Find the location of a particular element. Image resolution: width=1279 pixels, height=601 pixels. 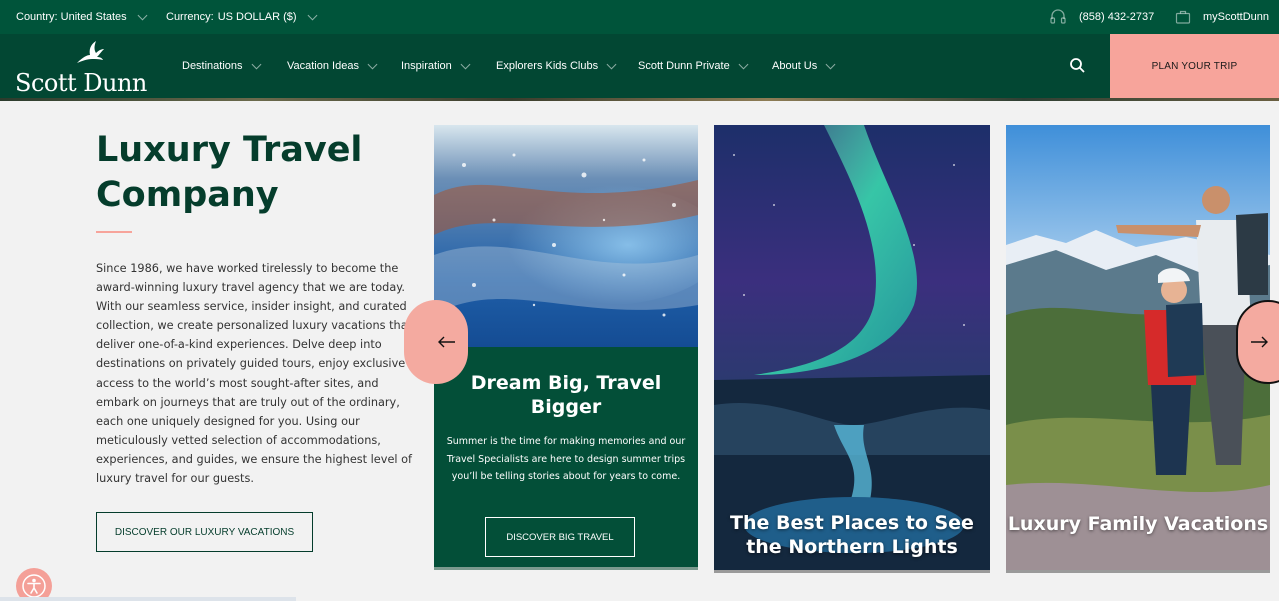

nav-scott-dunn-private: Scott Dunn Private is located at coordinates (693, 66).